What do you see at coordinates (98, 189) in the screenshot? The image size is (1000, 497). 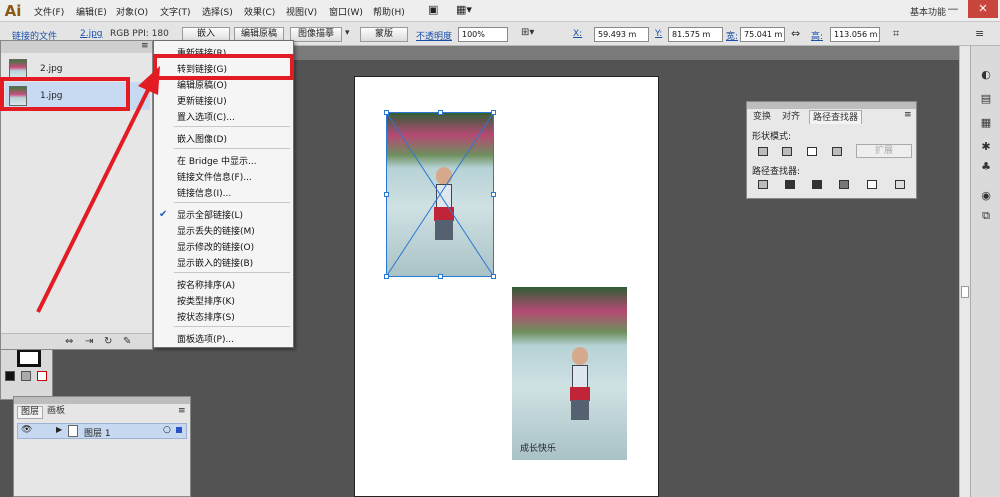 I see `annotation-arrow` at bounding box center [98, 189].